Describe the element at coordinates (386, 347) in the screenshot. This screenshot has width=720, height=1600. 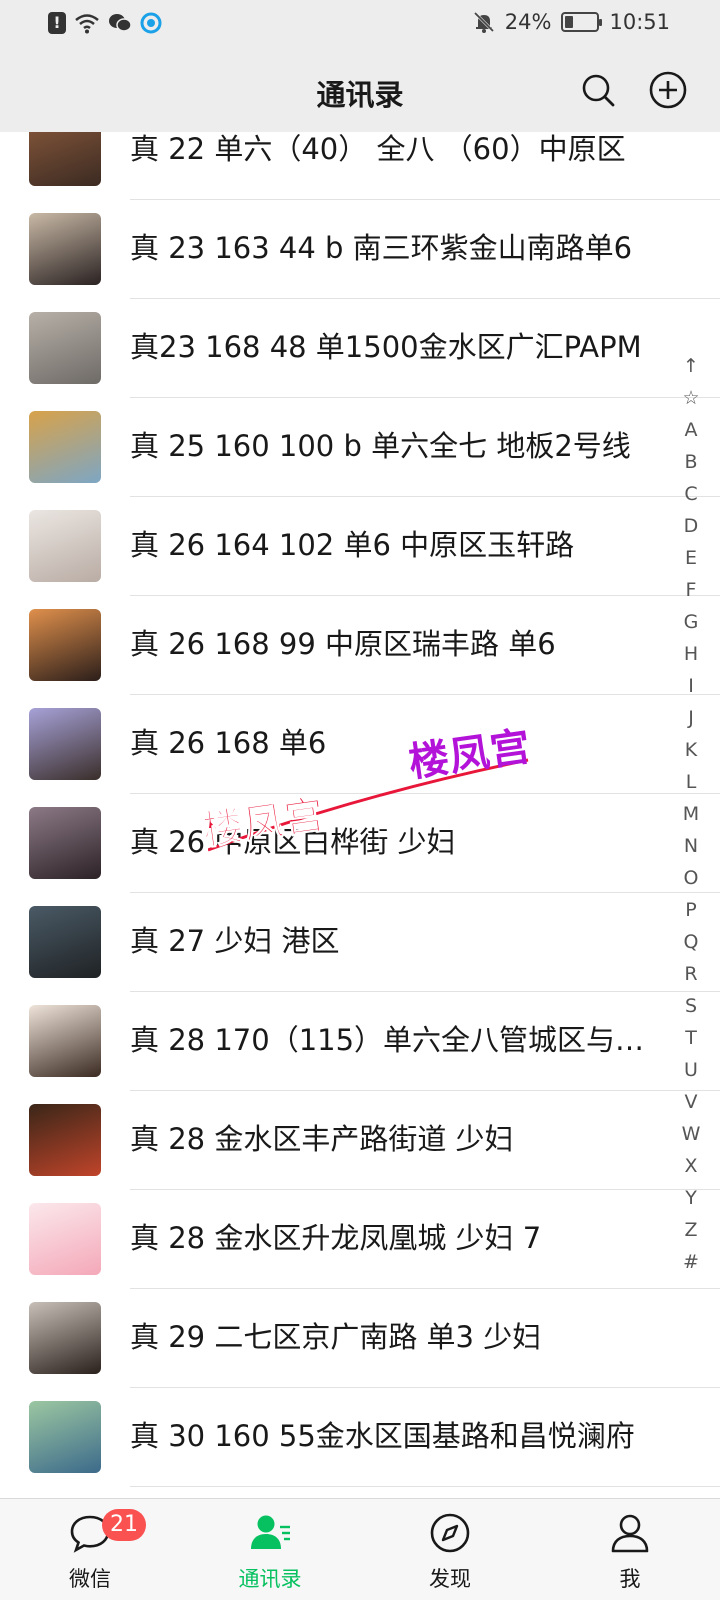
I see `contact-name: 真23 168 48 单1500金水区广汇PAPM` at that location.